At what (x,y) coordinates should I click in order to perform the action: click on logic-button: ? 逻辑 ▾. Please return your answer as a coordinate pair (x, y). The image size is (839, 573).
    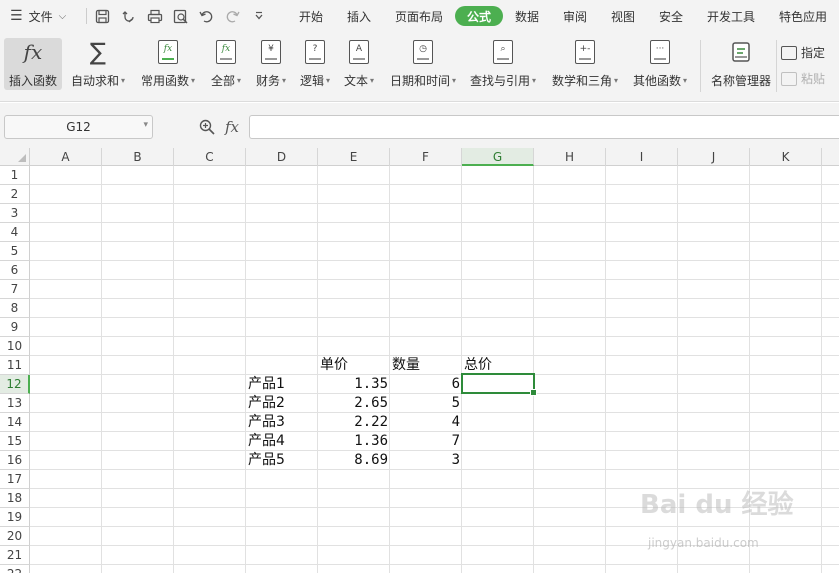
    Looking at the image, I should click on (315, 64).